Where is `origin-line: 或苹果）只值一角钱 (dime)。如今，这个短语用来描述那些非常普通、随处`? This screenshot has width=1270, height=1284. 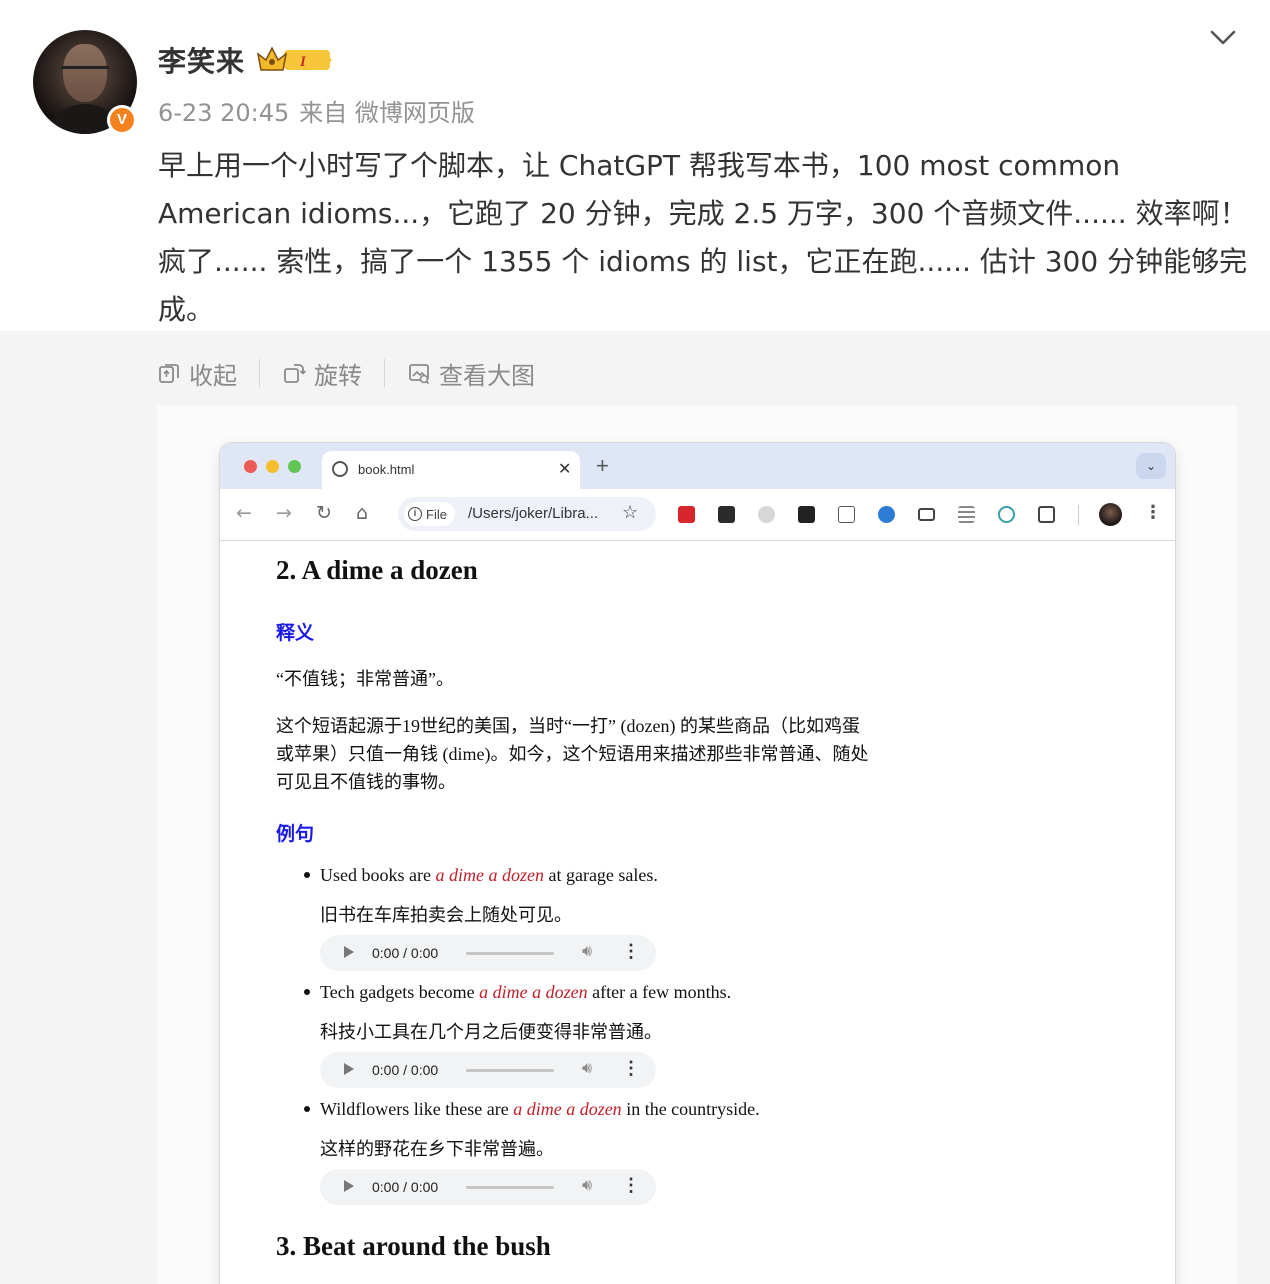
origin-line: 或苹果）只值一角钱 (dime)。如今，这个短语用来描述那些非常普通、随处 is located at coordinates (572, 754).